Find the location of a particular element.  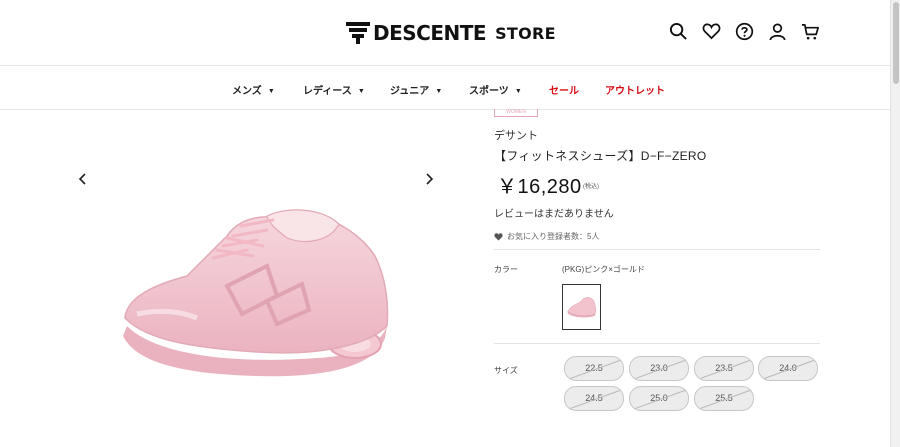

scrollbar-thumb is located at coordinates (896, 43).